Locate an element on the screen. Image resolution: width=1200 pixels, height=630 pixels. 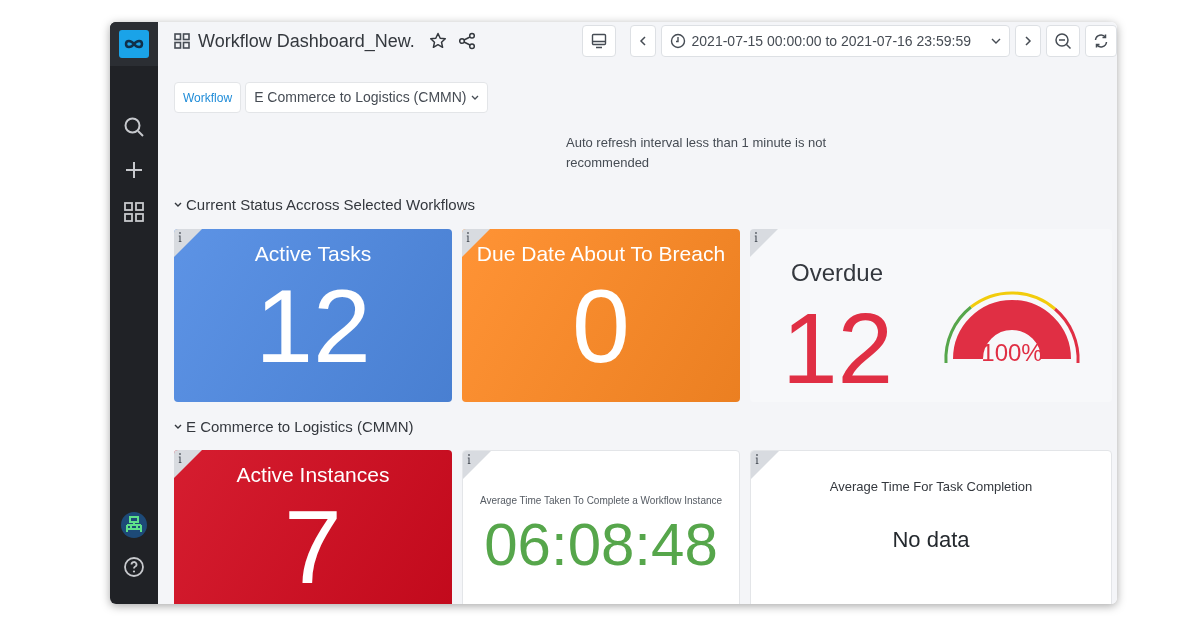
chevron-right-icon is located at coordinates (1028, 41).